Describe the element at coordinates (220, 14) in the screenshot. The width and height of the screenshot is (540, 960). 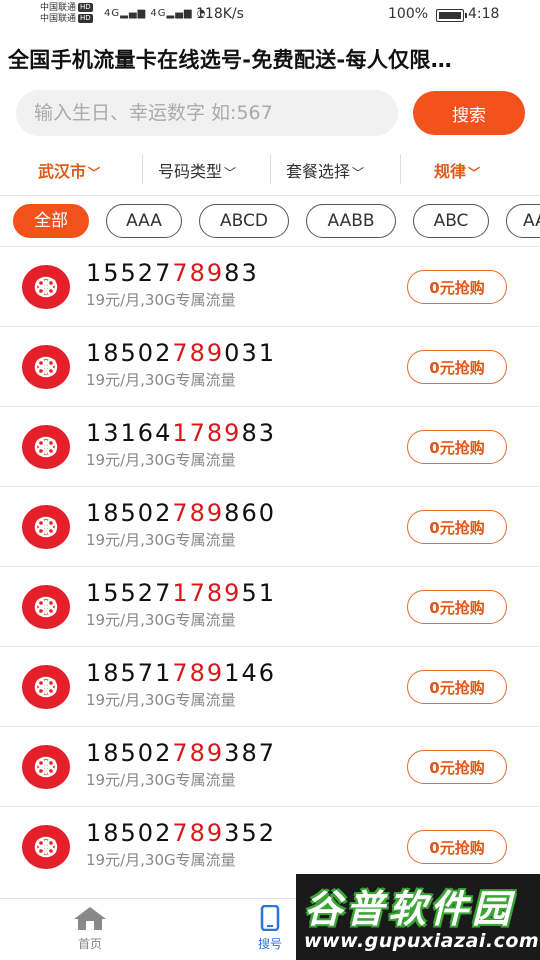
I see `net-speed: 118K/s` at that location.